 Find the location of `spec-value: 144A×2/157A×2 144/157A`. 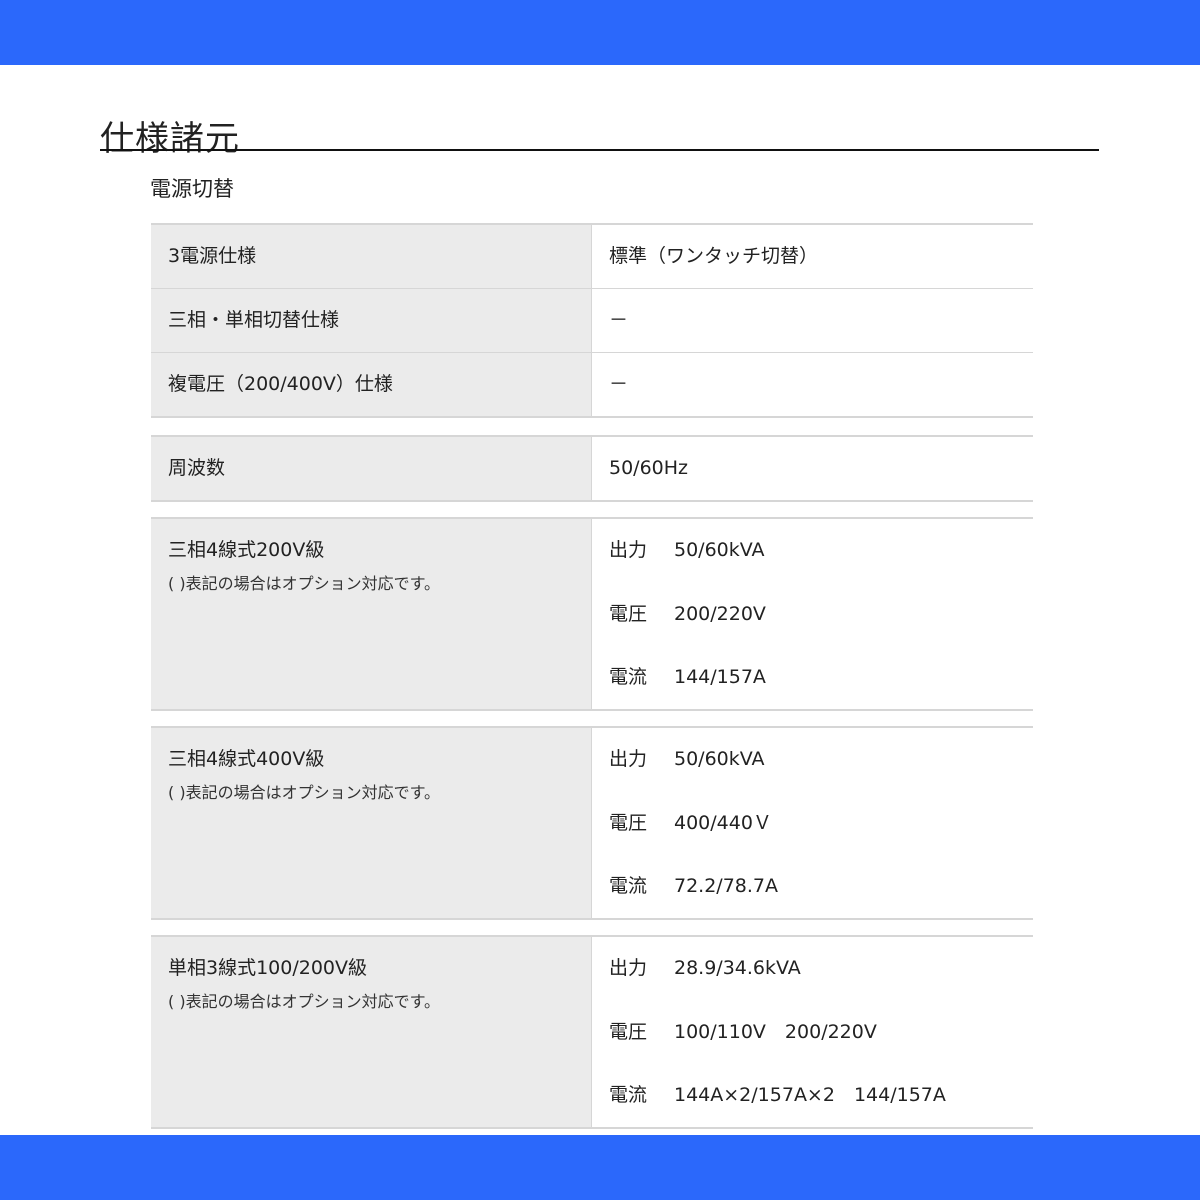

spec-value: 144A×2/157A×2 144/157A is located at coordinates (810, 1095).